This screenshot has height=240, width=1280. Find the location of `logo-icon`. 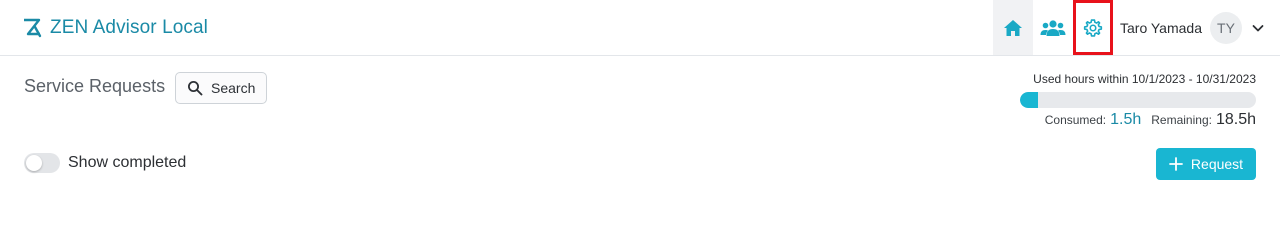

logo-icon is located at coordinates (33, 28).